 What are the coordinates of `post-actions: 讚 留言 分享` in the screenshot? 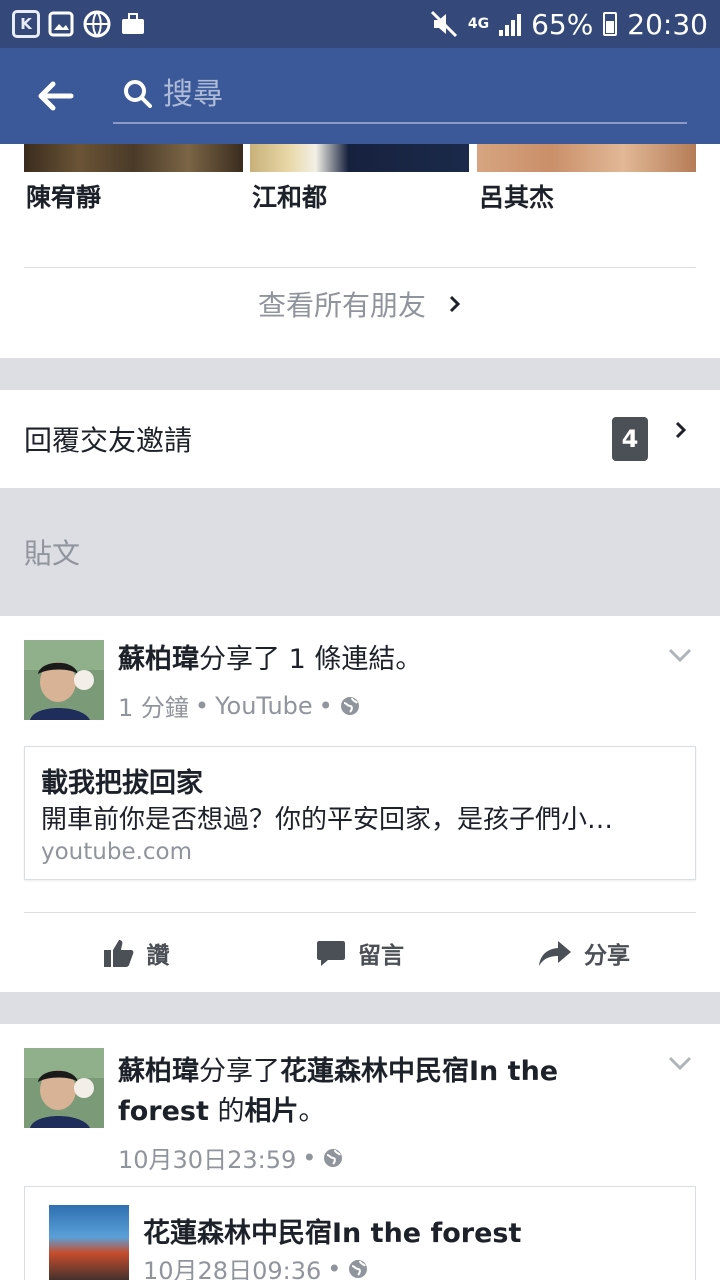 It's located at (360, 952).